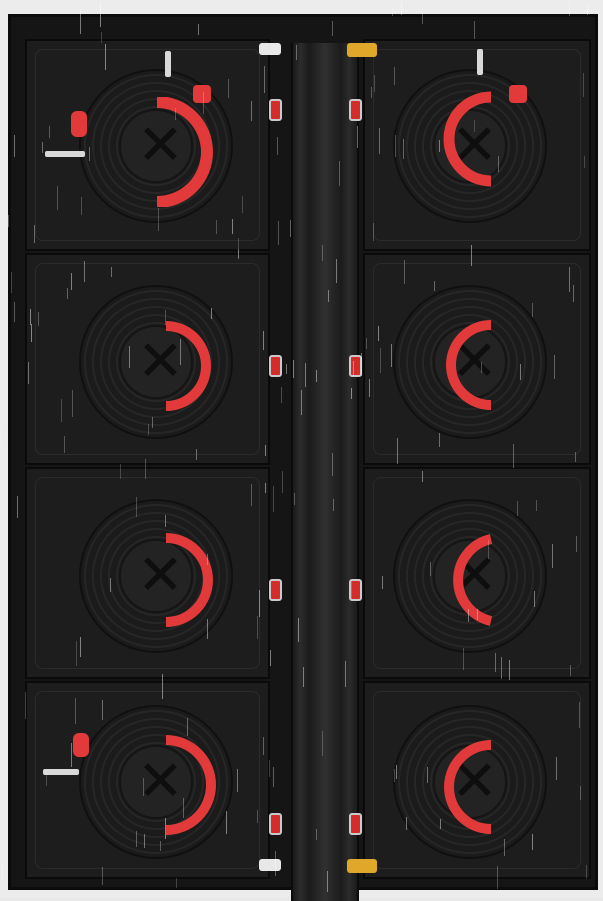 The image size is (603, 901). I want to click on module-right-2: ✕, so click(477, 359).